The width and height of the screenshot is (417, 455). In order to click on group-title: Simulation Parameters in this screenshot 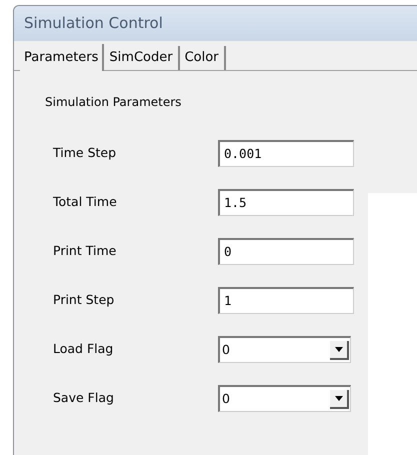, I will do `click(113, 102)`.